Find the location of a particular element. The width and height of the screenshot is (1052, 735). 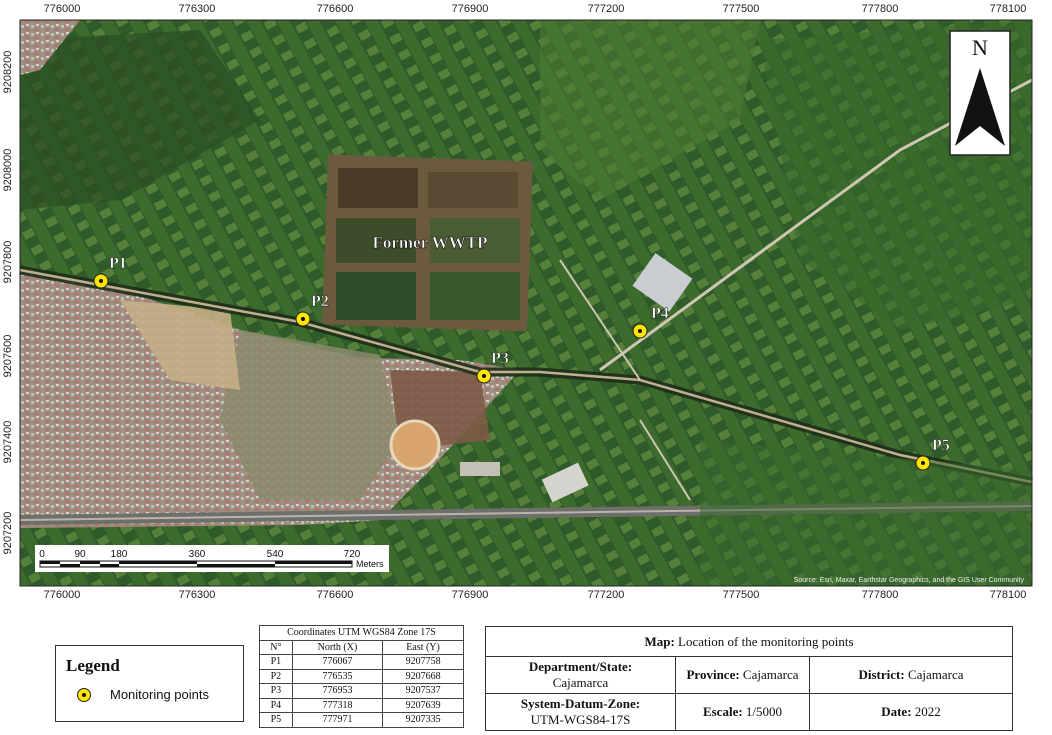

table-cell: 777971 is located at coordinates (337, 720).